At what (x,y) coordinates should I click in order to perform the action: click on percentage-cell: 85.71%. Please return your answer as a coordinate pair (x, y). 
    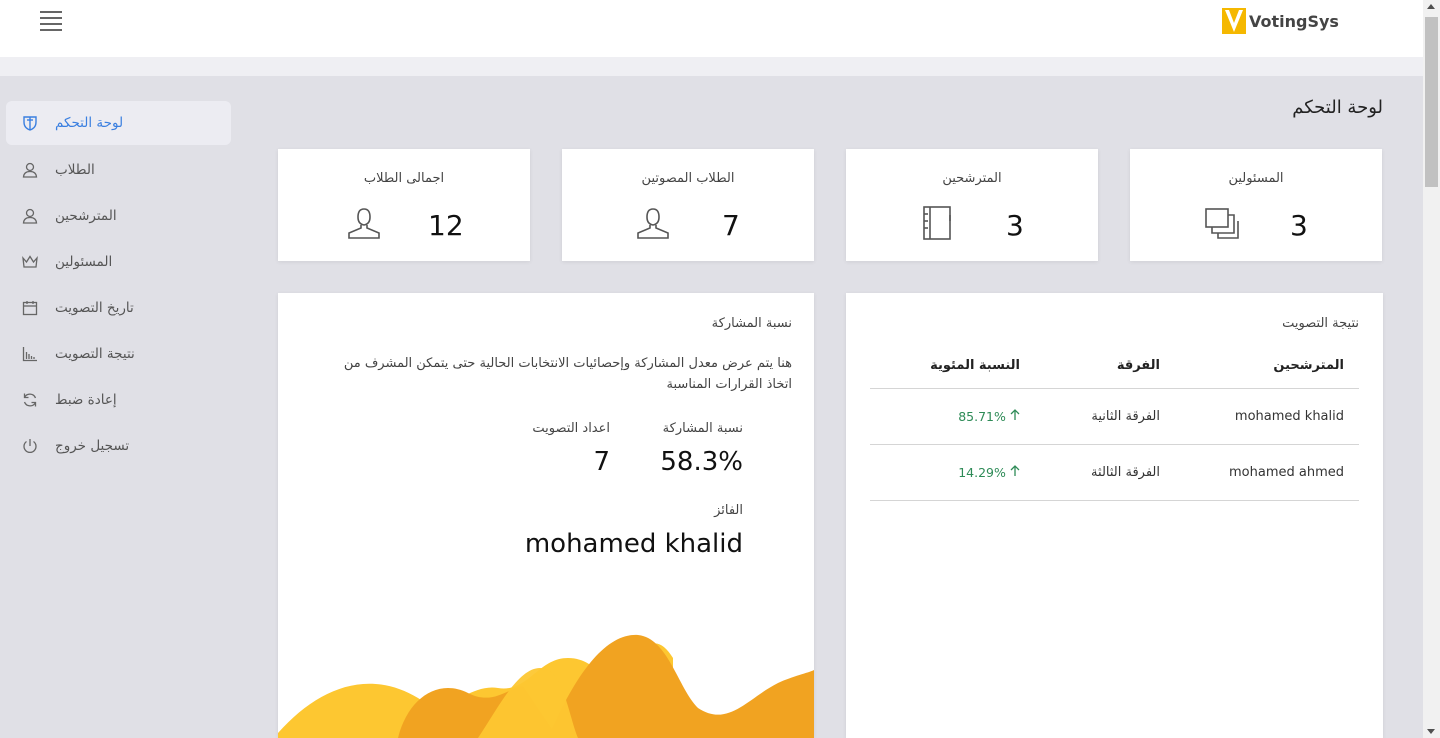
    Looking at the image, I should click on (945, 417).